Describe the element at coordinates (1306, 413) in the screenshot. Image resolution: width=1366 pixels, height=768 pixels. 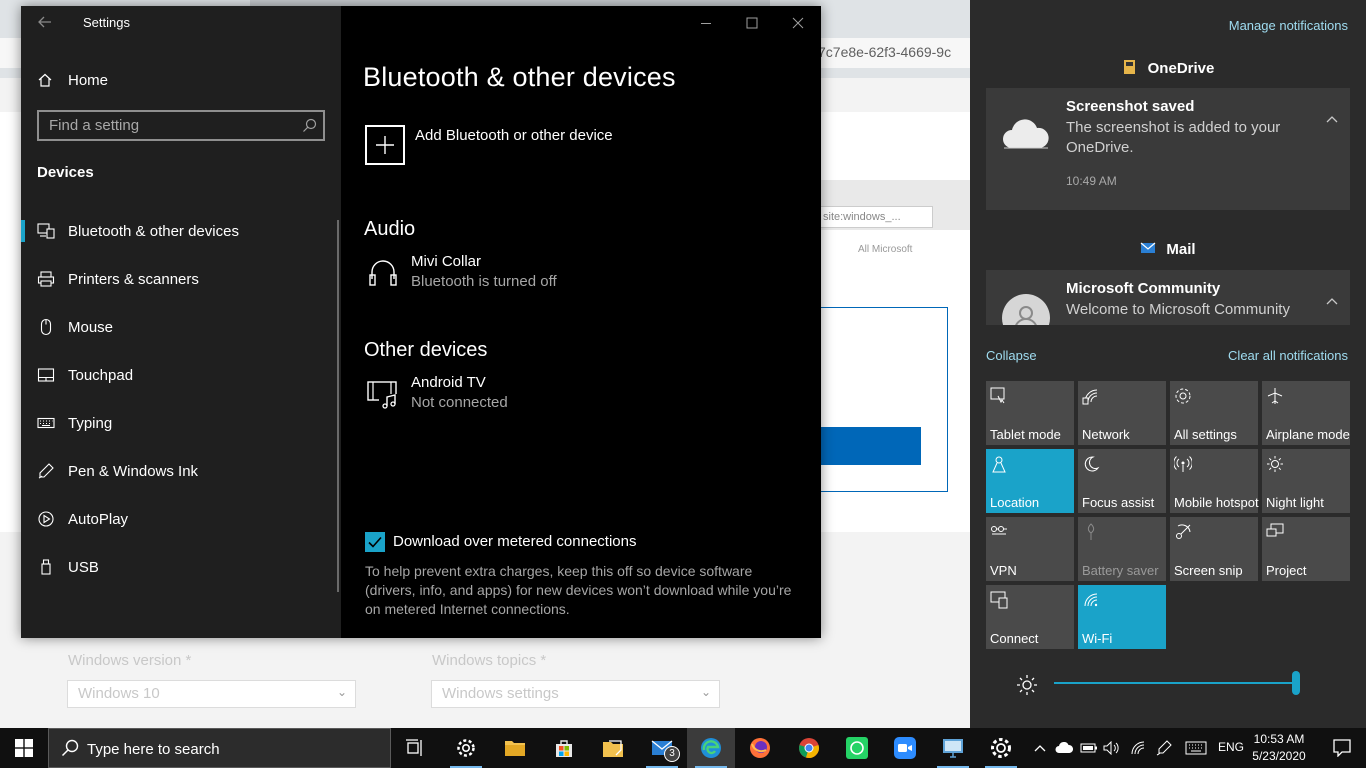
I see `tile-airplane-mode: Airplane mode` at that location.